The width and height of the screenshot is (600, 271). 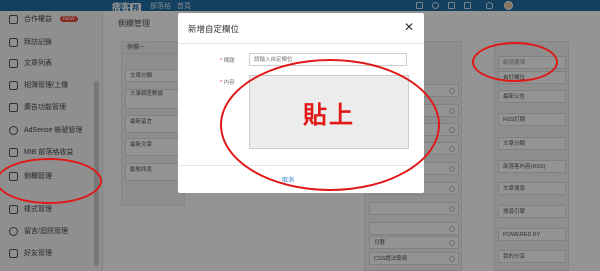 I want to click on content-label-text: 內容, so click(x=229, y=83).